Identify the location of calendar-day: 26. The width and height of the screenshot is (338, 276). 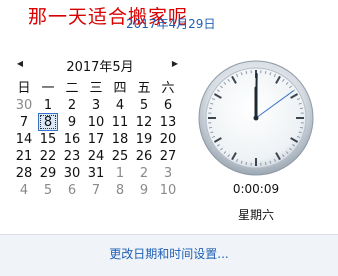
(144, 156).